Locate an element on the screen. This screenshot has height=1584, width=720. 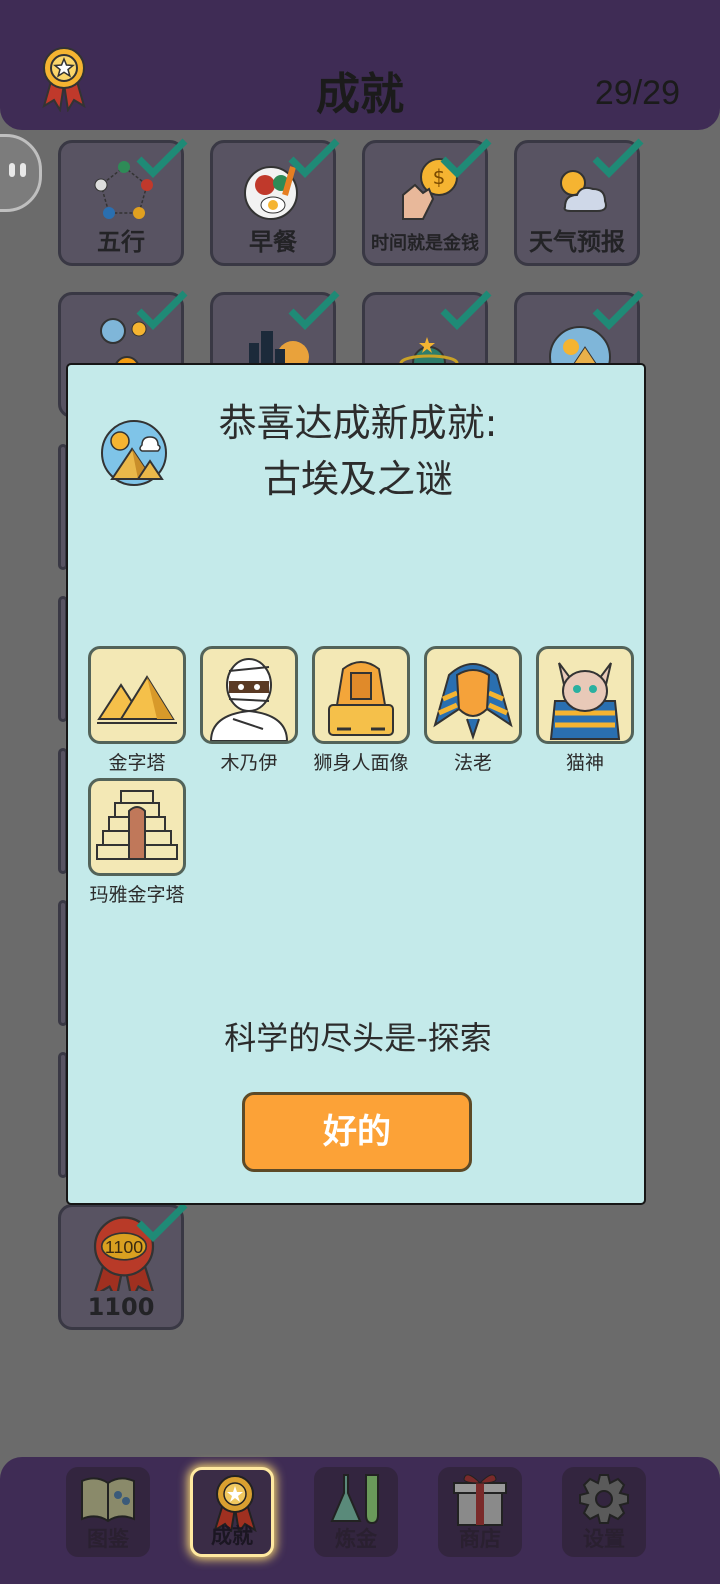
nav-label: 图鉴 is located at coordinates (108, 1539).